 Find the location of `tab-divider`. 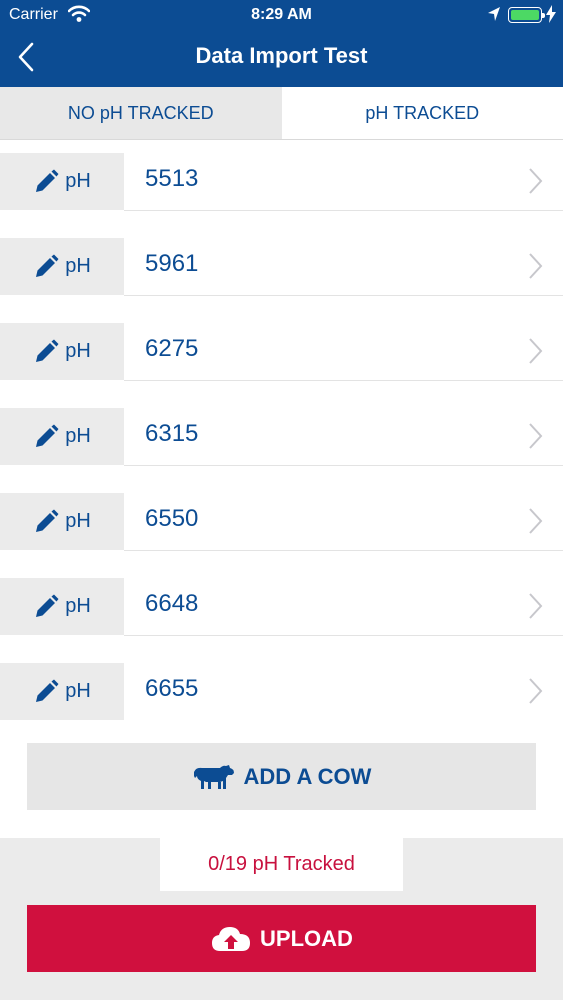

tab-divider is located at coordinates (281, 139).